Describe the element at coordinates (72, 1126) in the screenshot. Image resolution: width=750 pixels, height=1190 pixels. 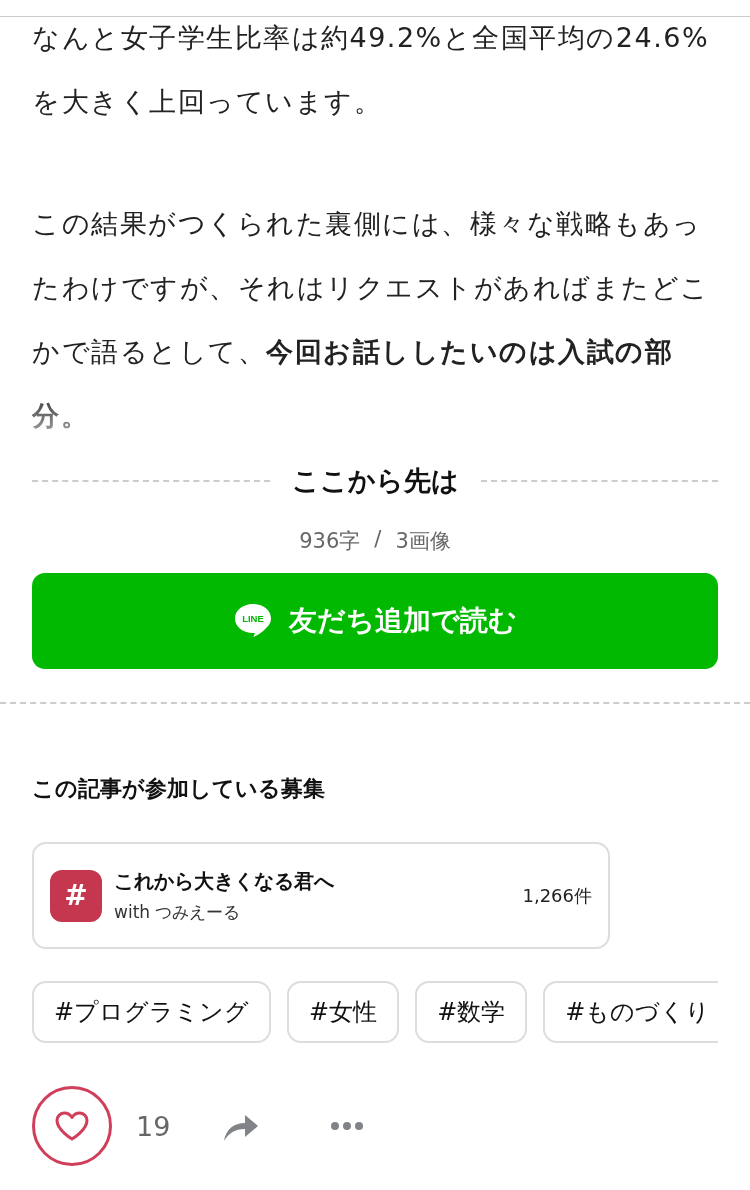
I see `heart-icon` at that location.